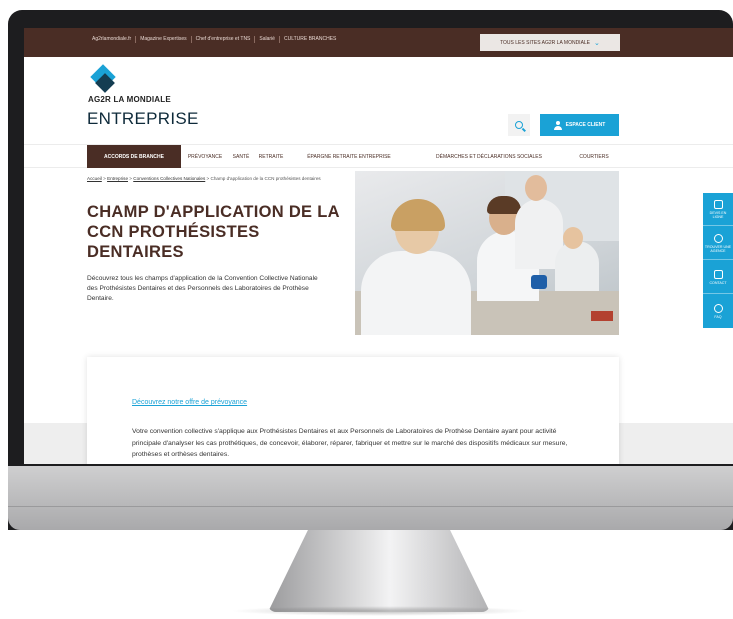 The image size is (733, 619). Describe the element at coordinates (370, 498) in the screenshot. I see `monitor-chin` at that location.